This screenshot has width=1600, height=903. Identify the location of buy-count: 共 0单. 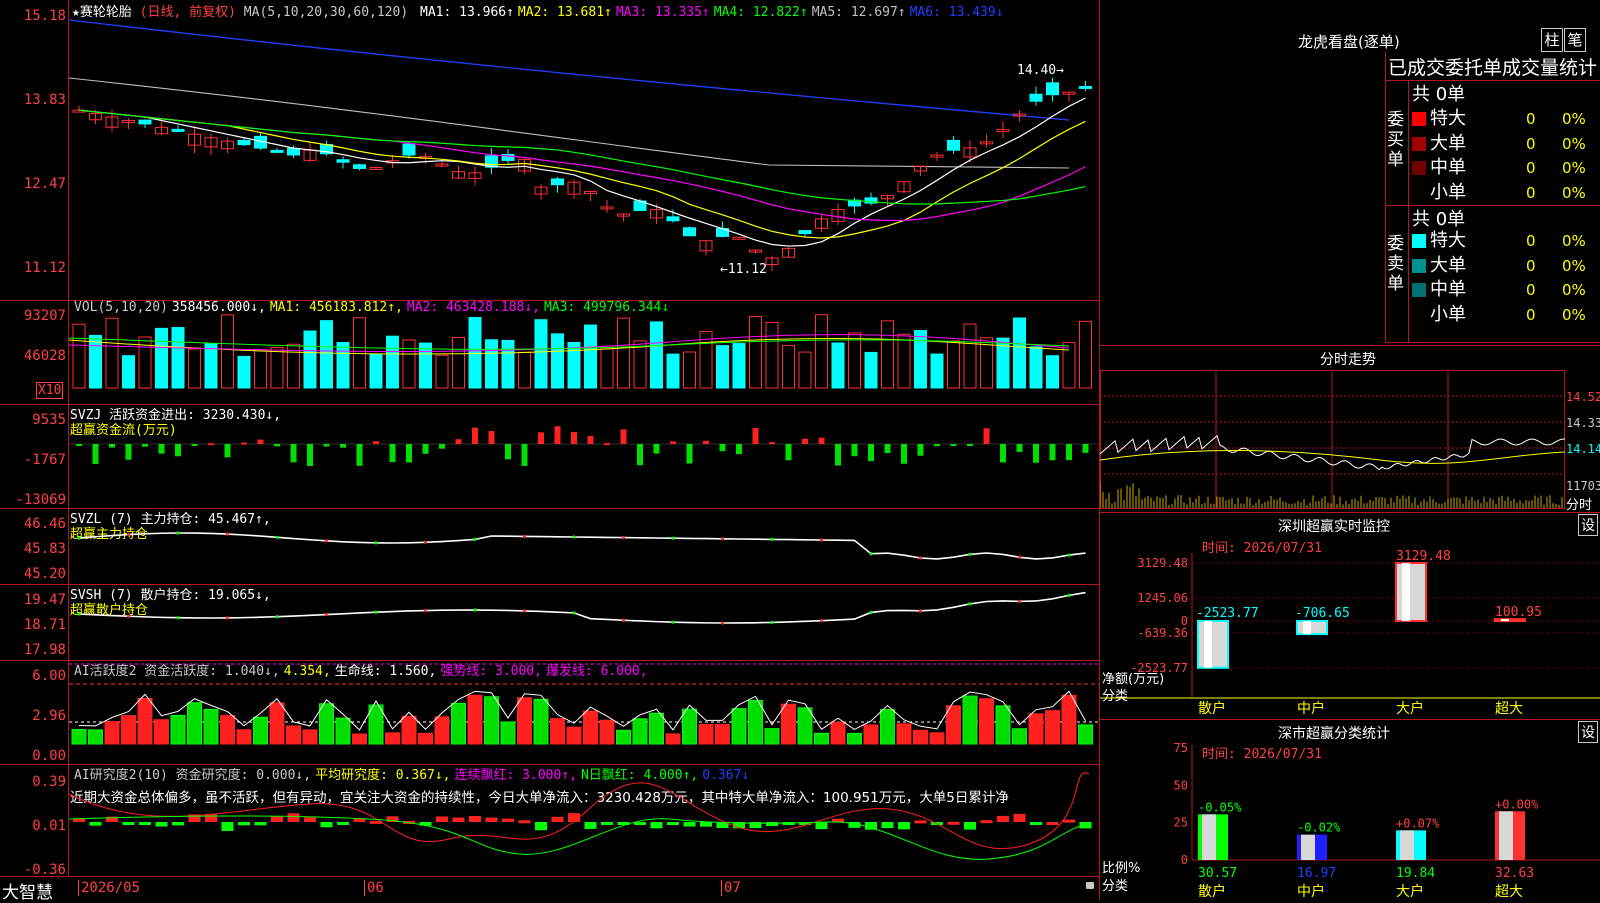
(1439, 94).